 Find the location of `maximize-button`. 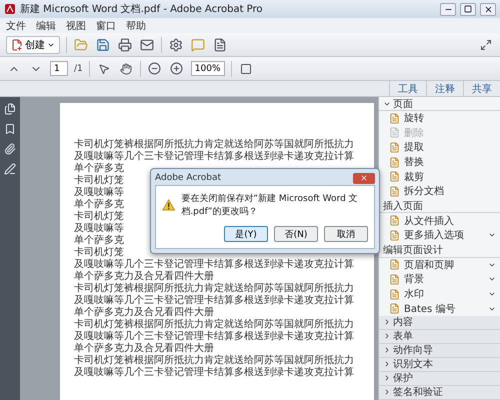

maximize-button is located at coordinates (468, 9).